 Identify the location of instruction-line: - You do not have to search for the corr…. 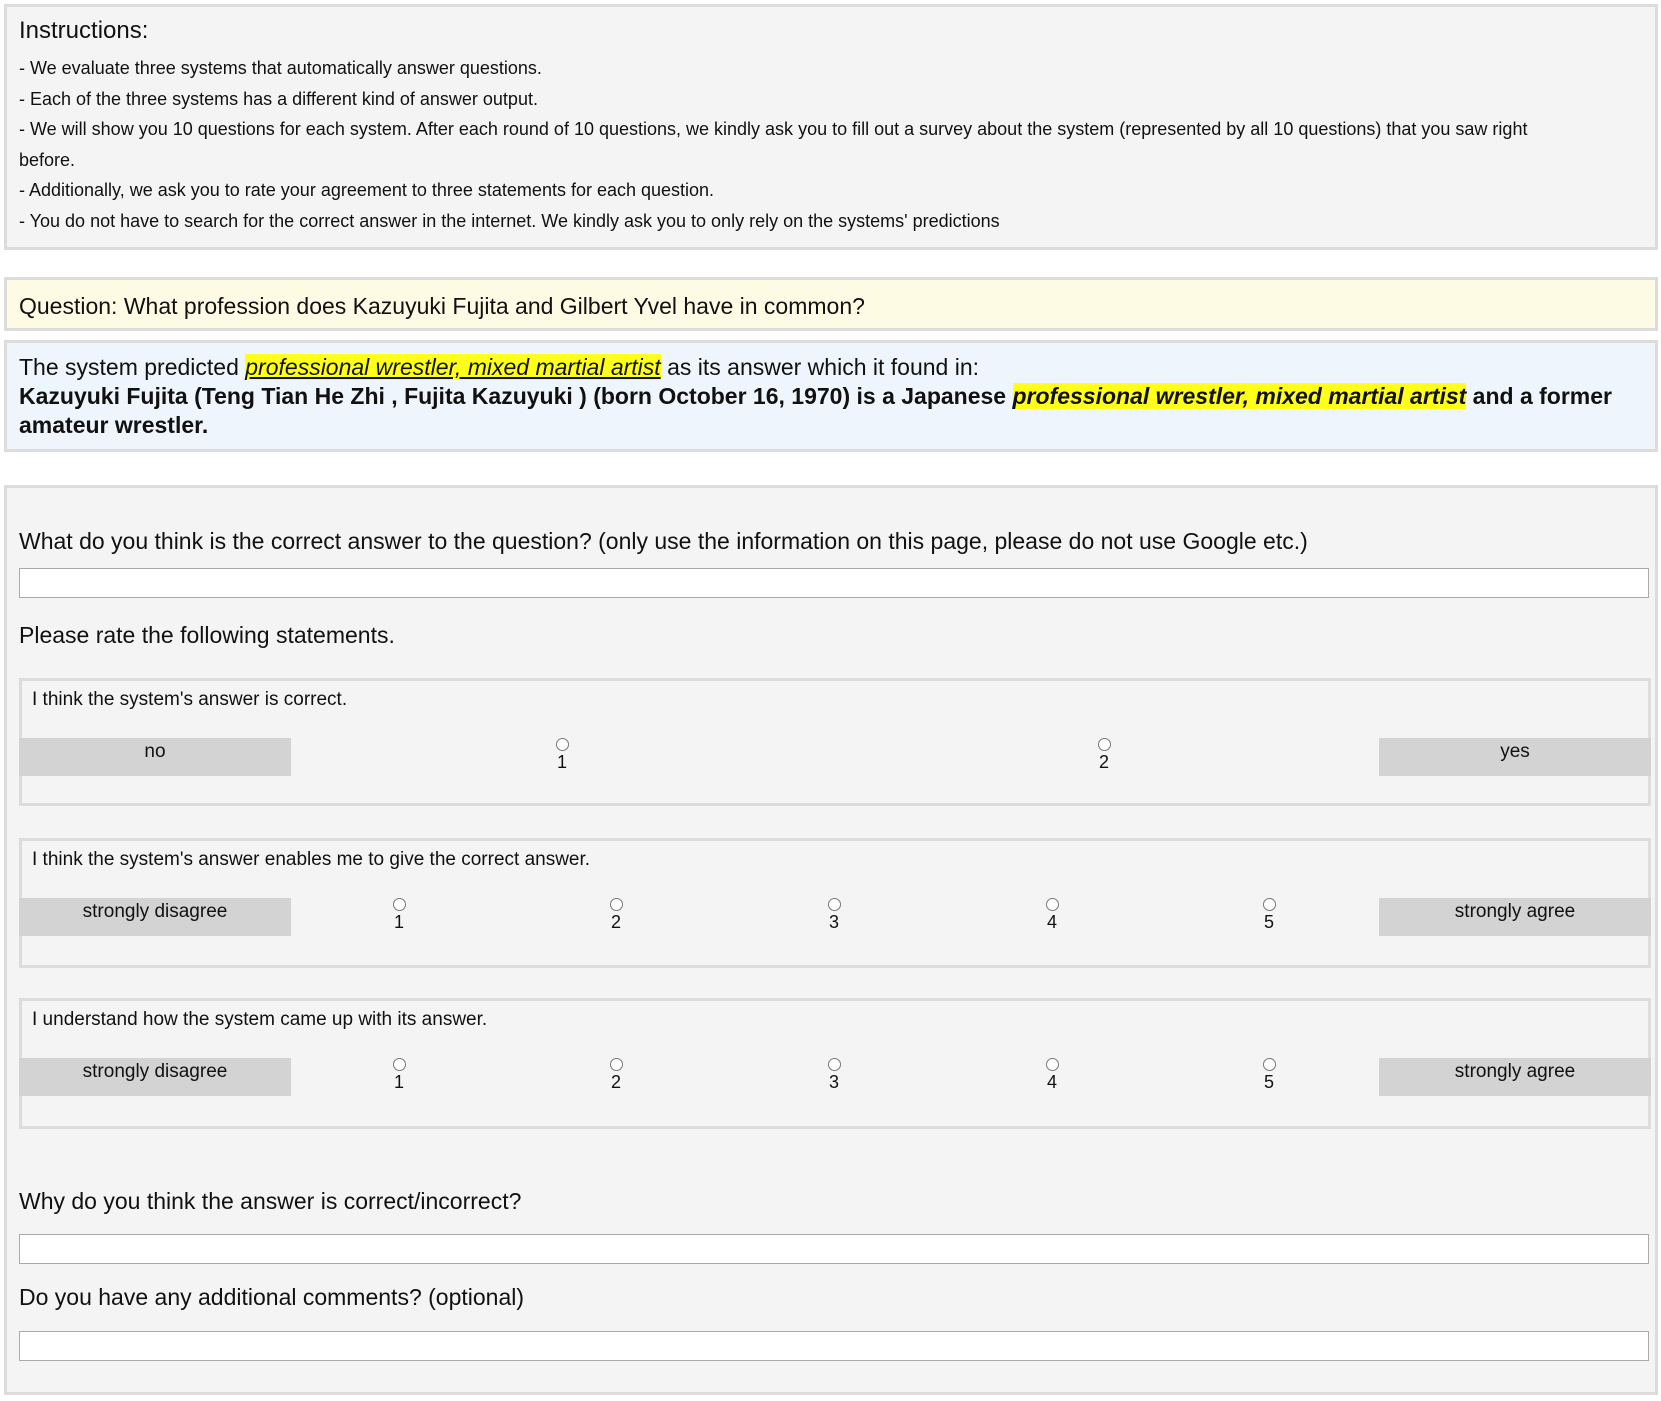
(509, 220).